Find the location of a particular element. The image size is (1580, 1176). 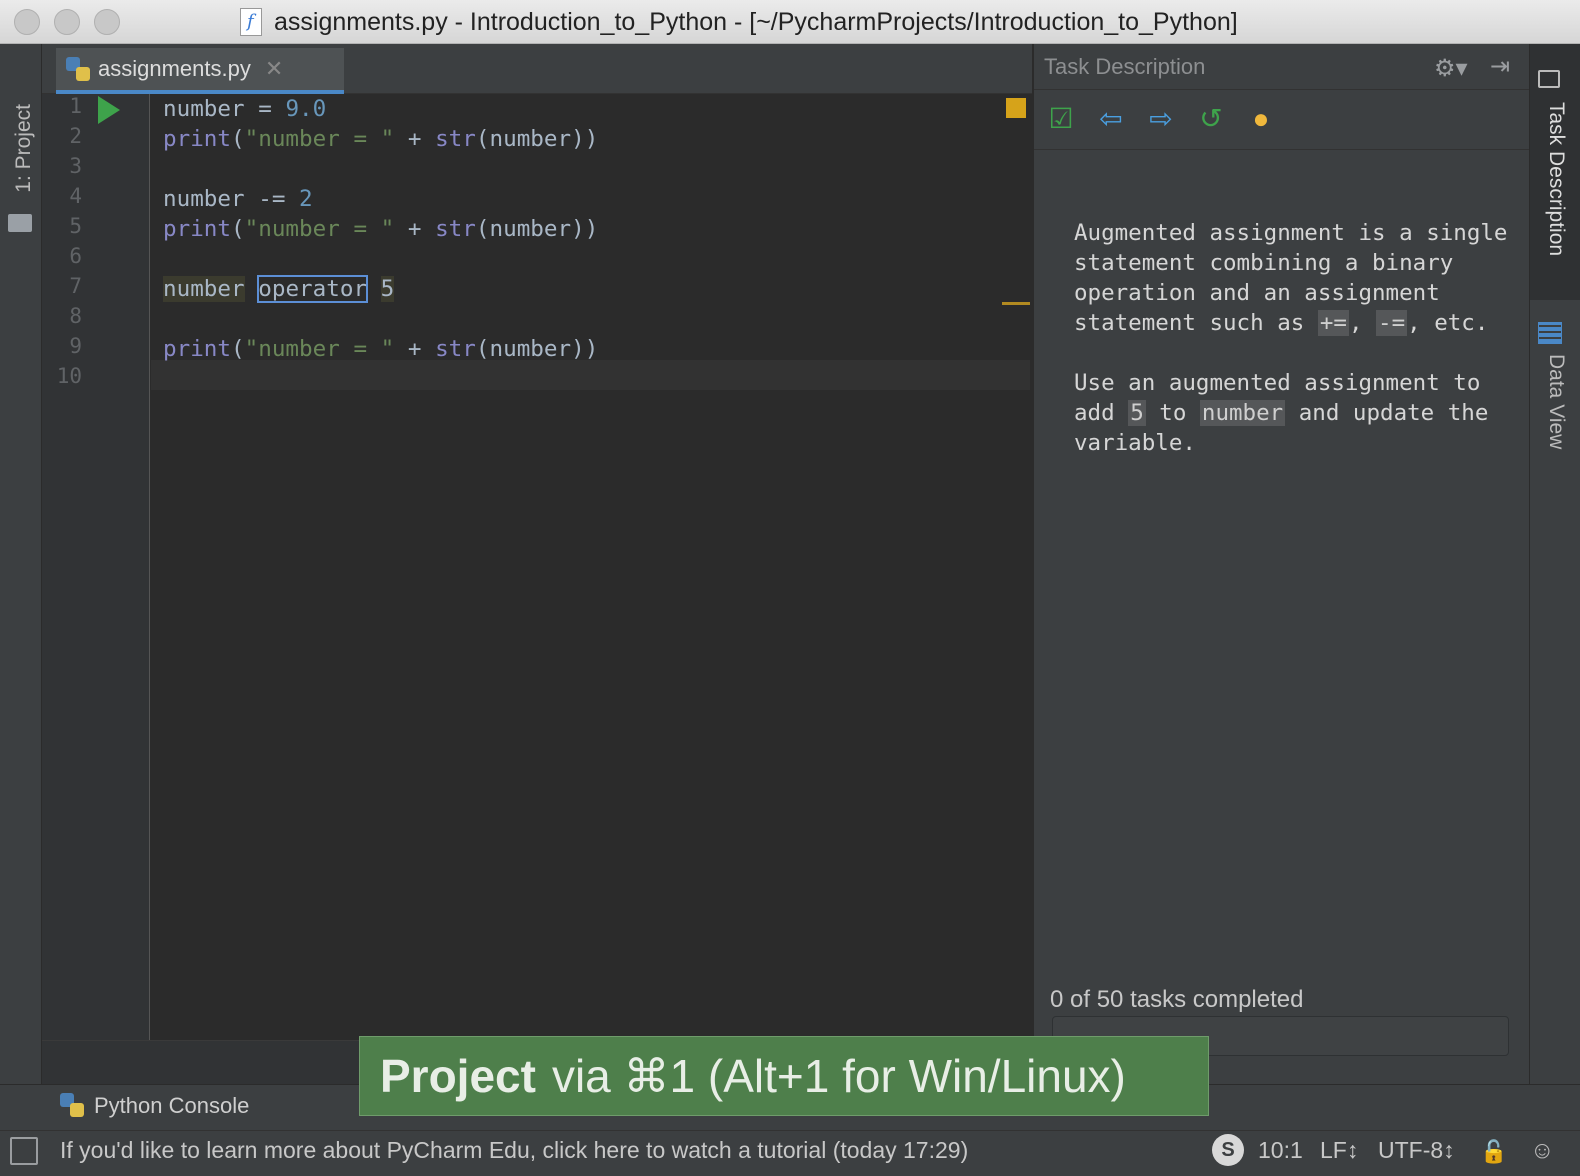

code-line-7: number operator 5 is located at coordinates (278, 289).